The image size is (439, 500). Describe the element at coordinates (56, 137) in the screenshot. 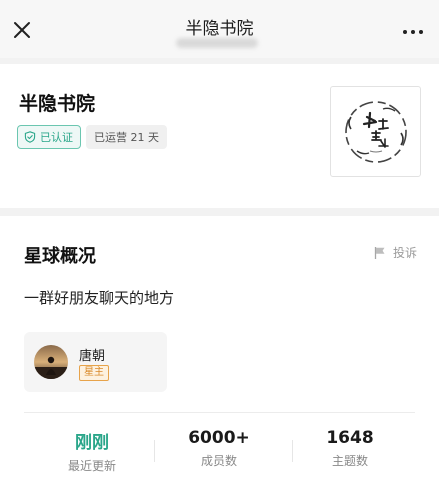

I see `verified-label: 已认证` at that location.